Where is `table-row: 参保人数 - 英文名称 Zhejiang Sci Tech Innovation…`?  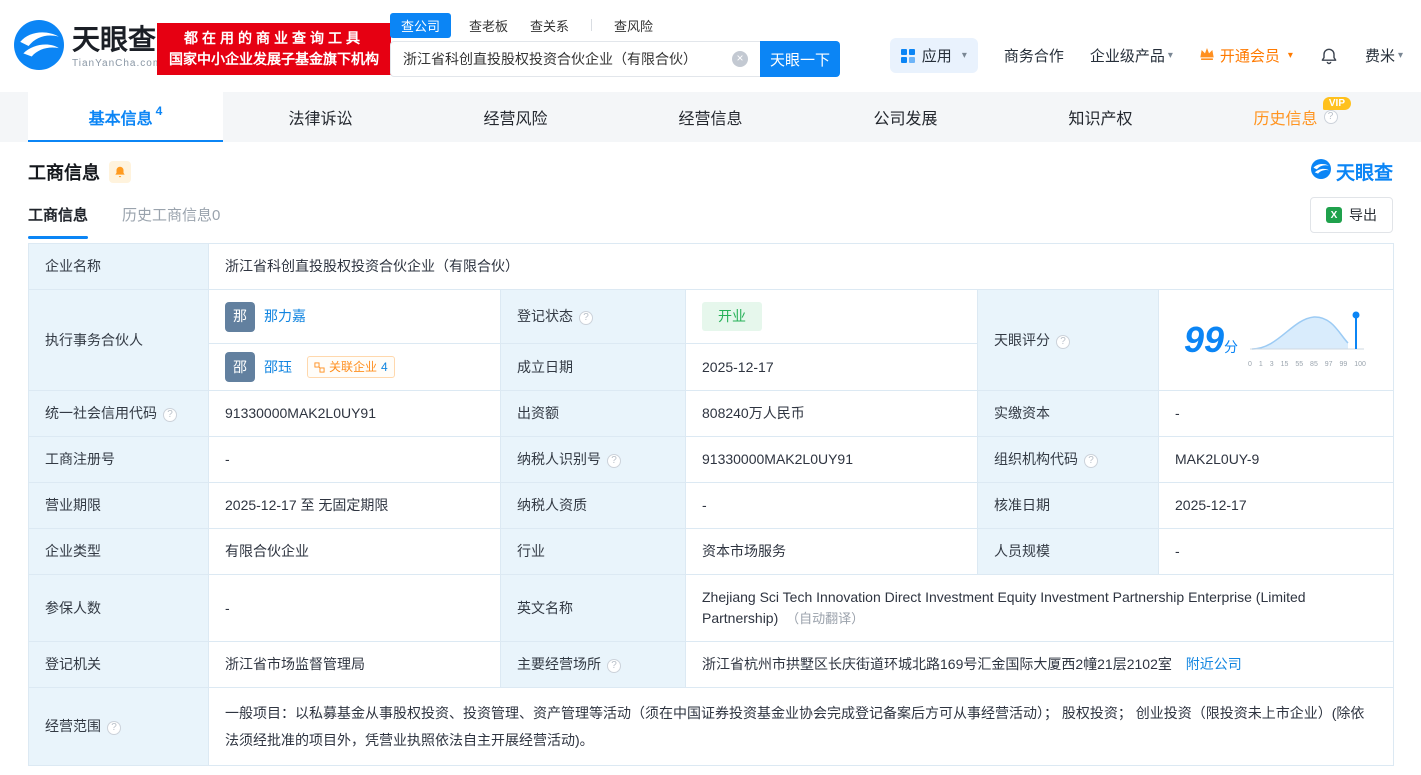 table-row: 参保人数 - 英文名称 Zhejiang Sci Tech Innovation… is located at coordinates (711, 608).